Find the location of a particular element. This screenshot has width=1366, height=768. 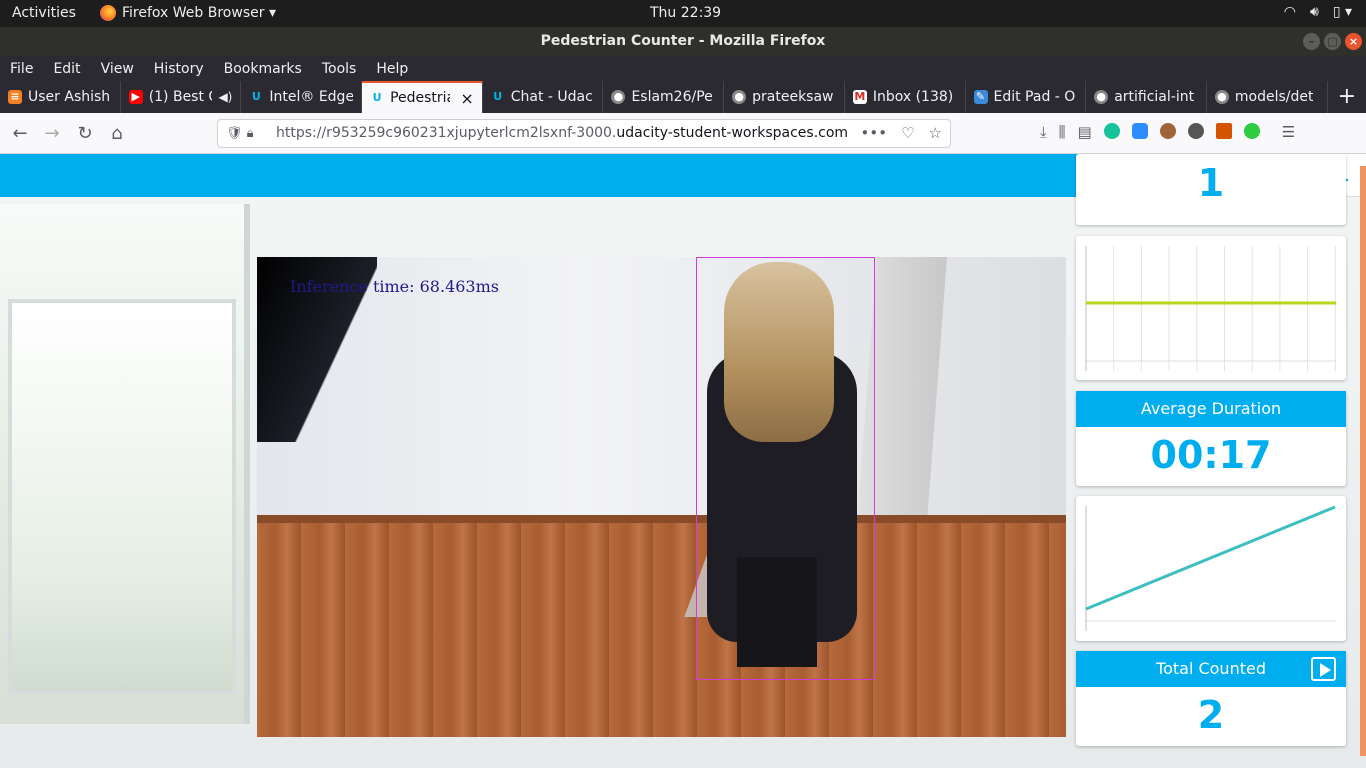

menu-history: History is located at coordinates (179, 69).